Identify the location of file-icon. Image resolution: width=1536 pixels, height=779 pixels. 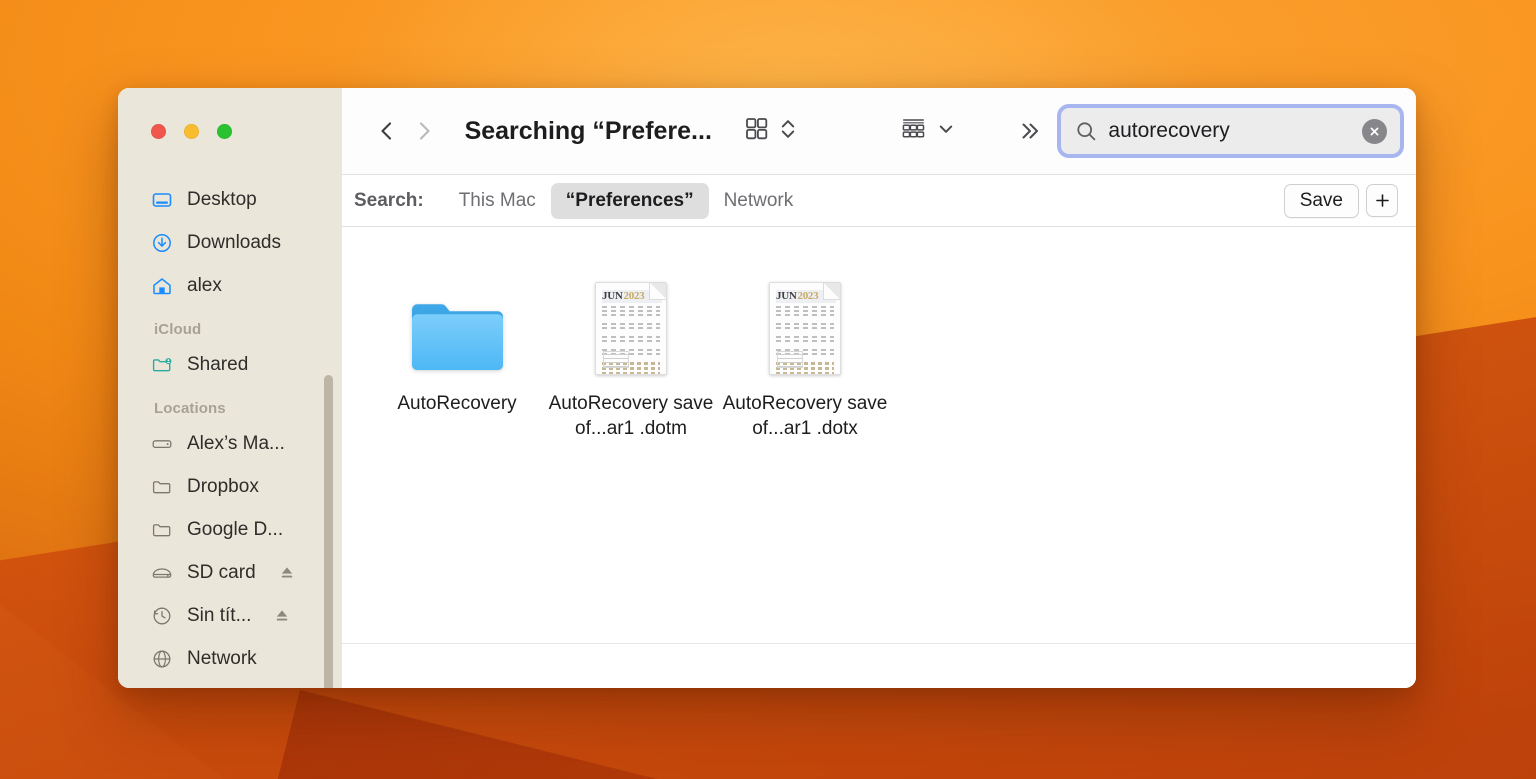
(457, 317).